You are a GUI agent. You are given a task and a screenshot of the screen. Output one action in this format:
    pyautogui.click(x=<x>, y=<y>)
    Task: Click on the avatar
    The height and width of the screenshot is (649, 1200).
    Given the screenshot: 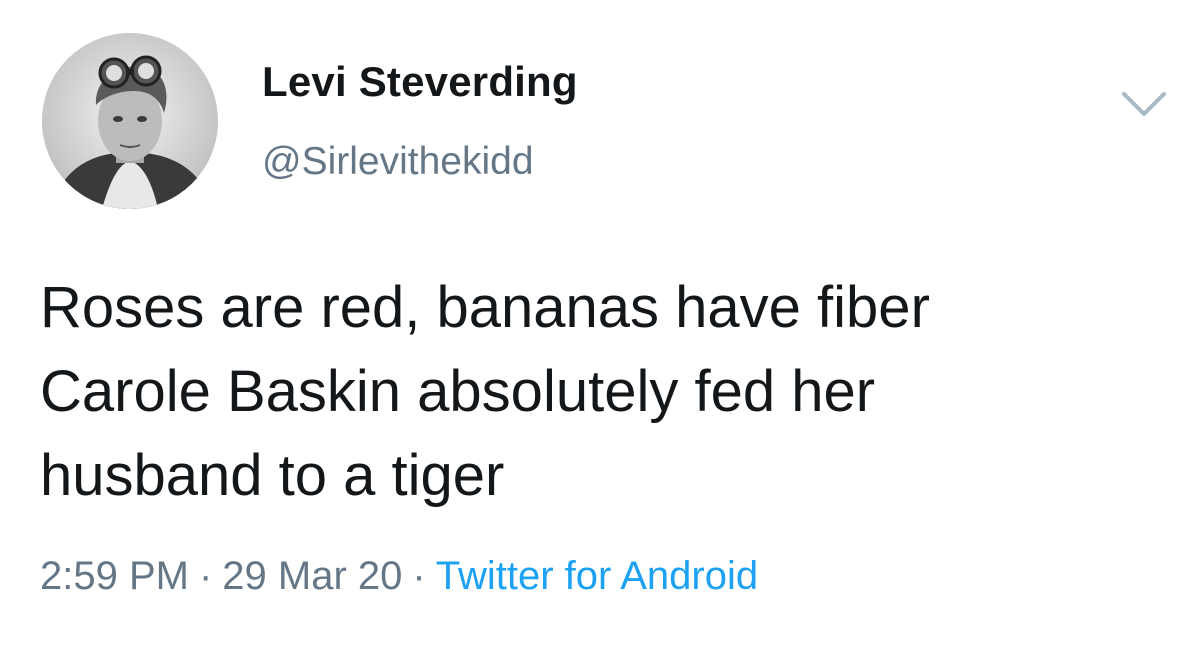 What is the action you would take?
    pyautogui.click(x=130, y=121)
    